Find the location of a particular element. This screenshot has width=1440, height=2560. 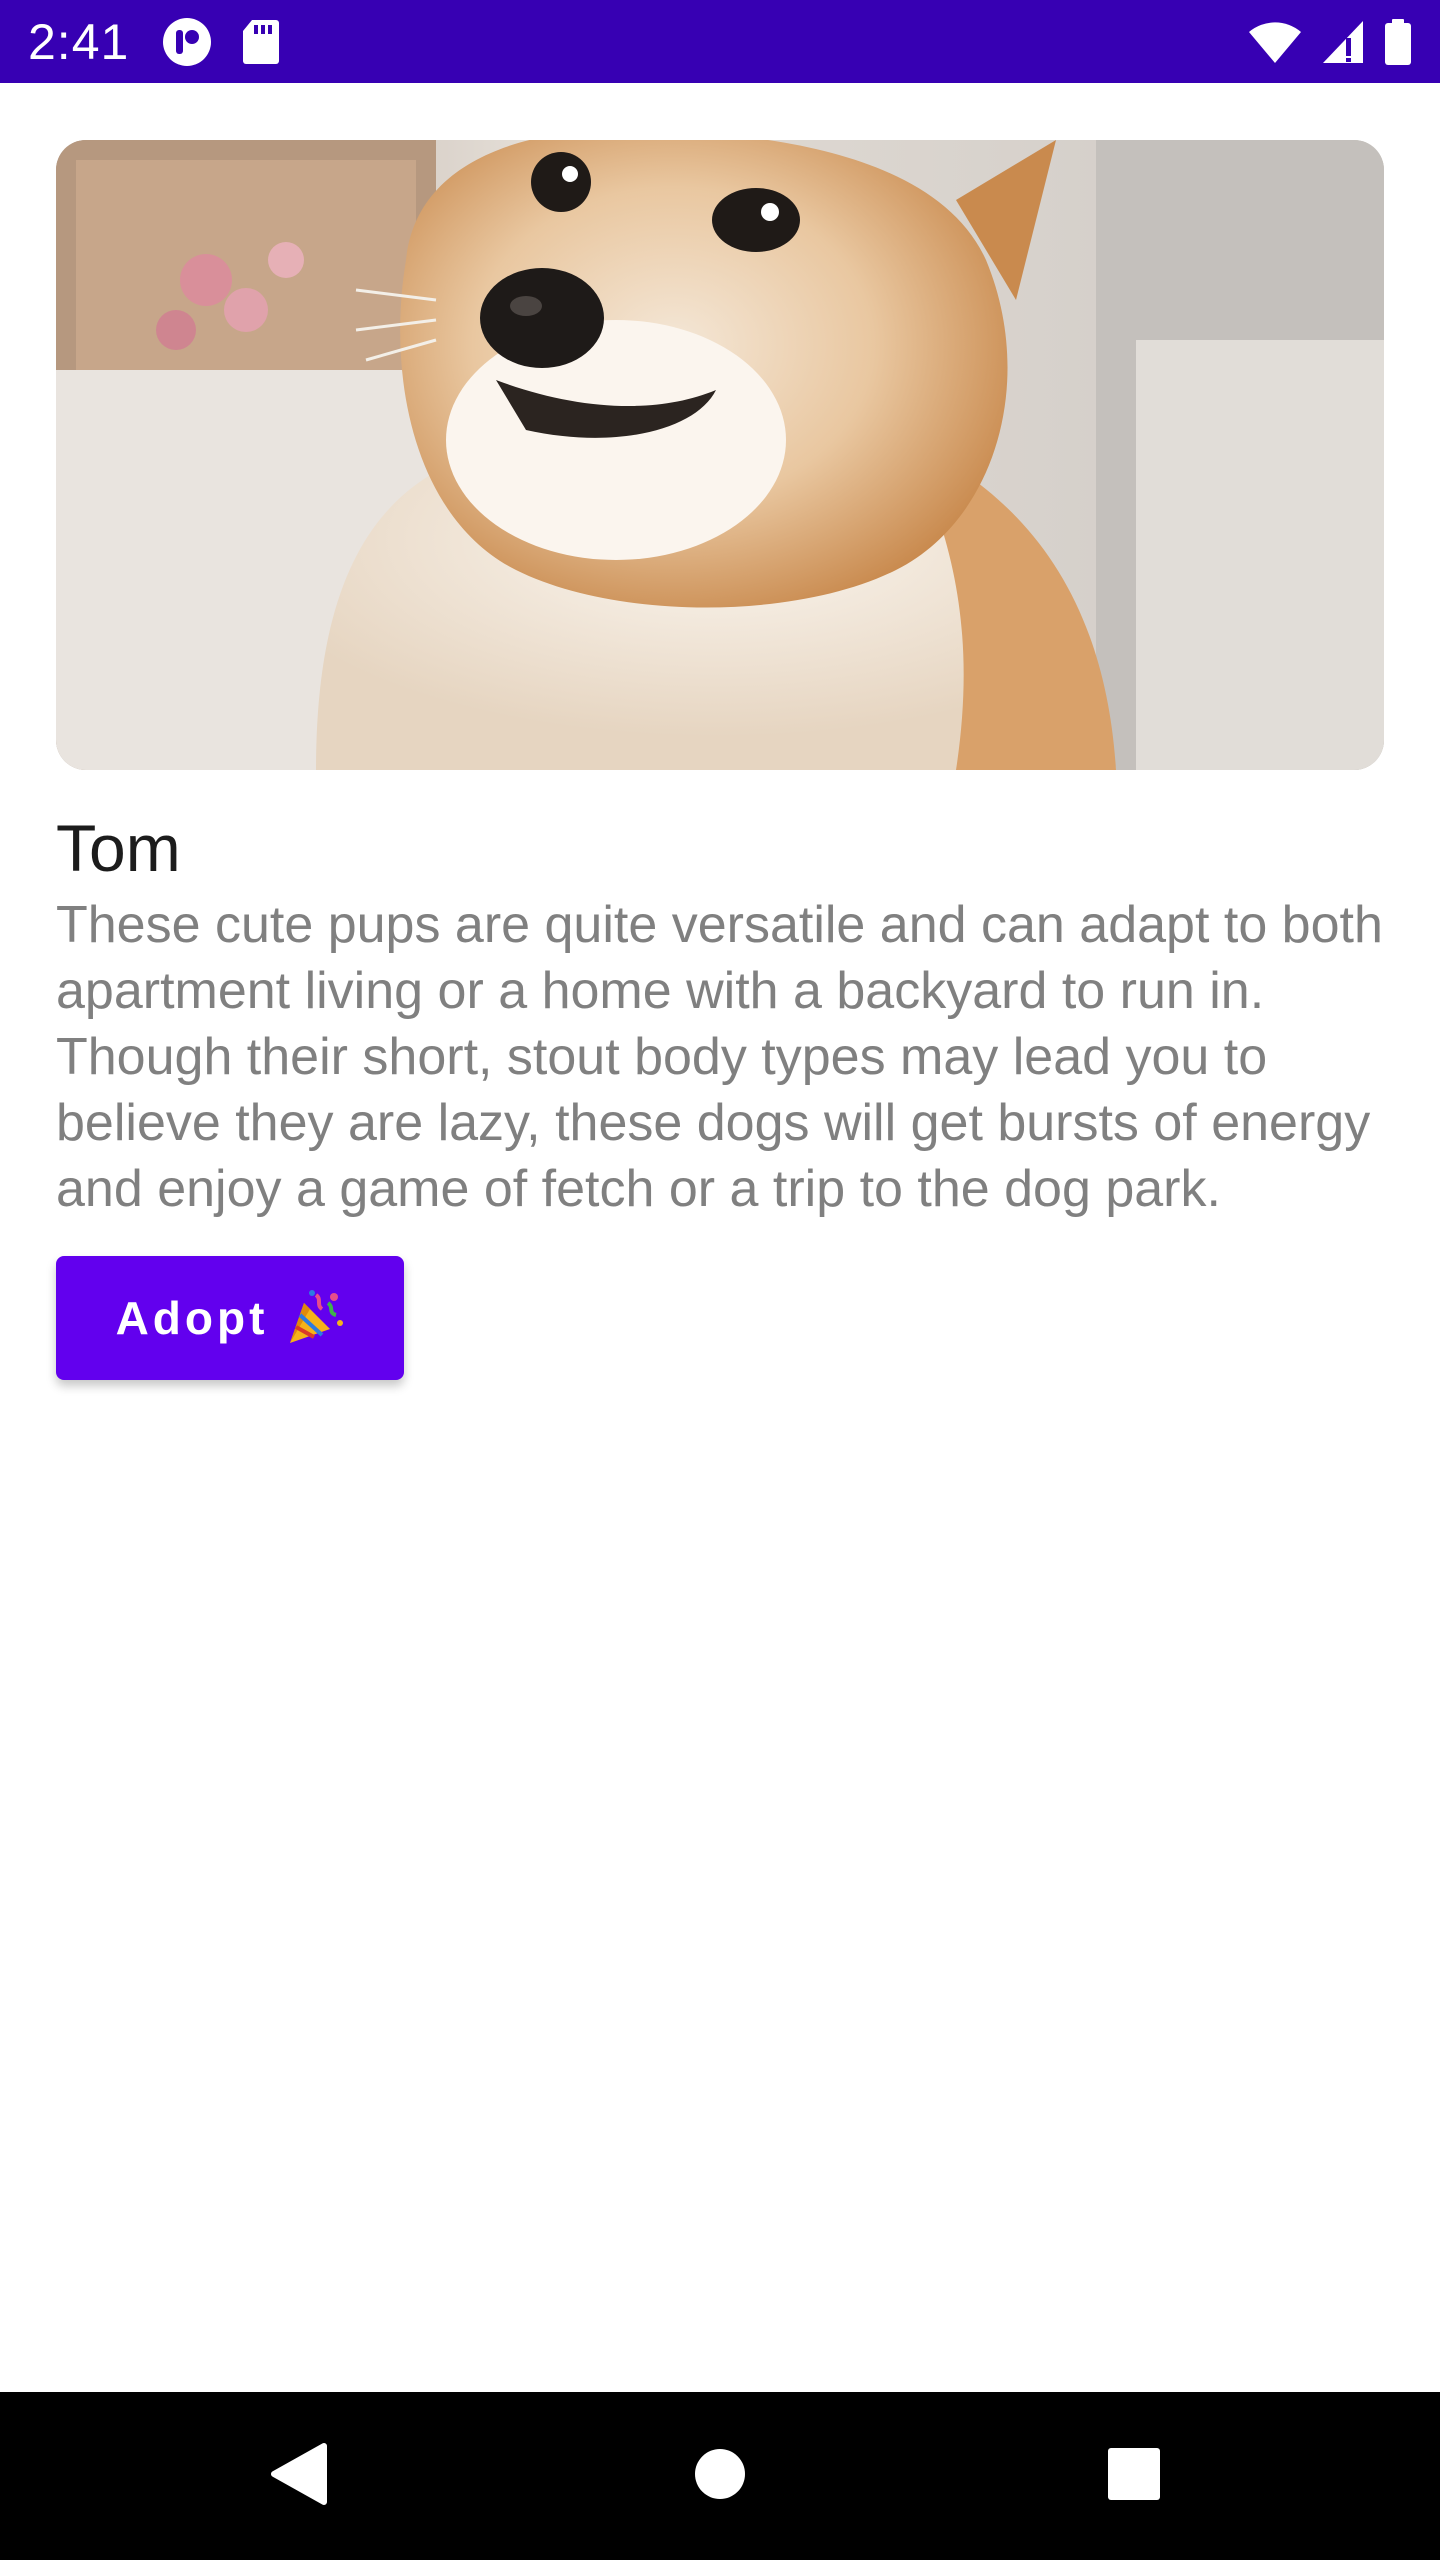

status-time: 2:41 is located at coordinates (79, 42).